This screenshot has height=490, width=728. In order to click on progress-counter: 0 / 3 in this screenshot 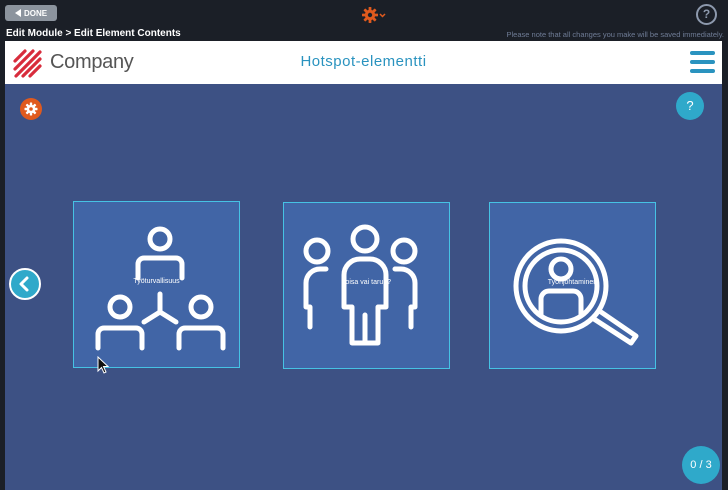, I will do `click(701, 465)`.